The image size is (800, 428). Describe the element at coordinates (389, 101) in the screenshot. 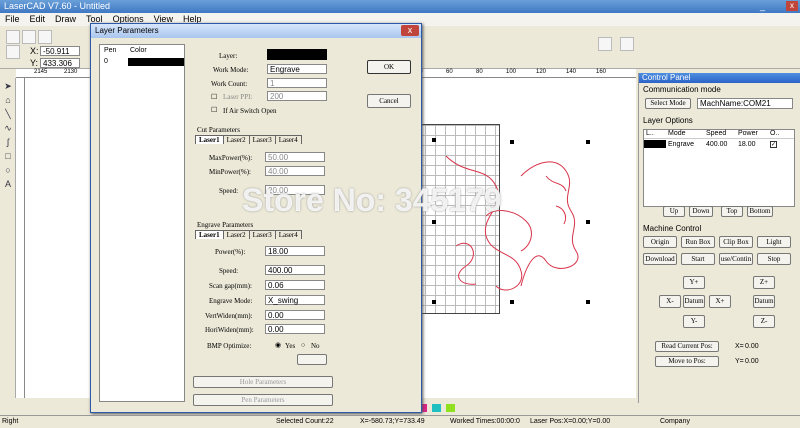

I see `cancel-button: Cancel` at that location.